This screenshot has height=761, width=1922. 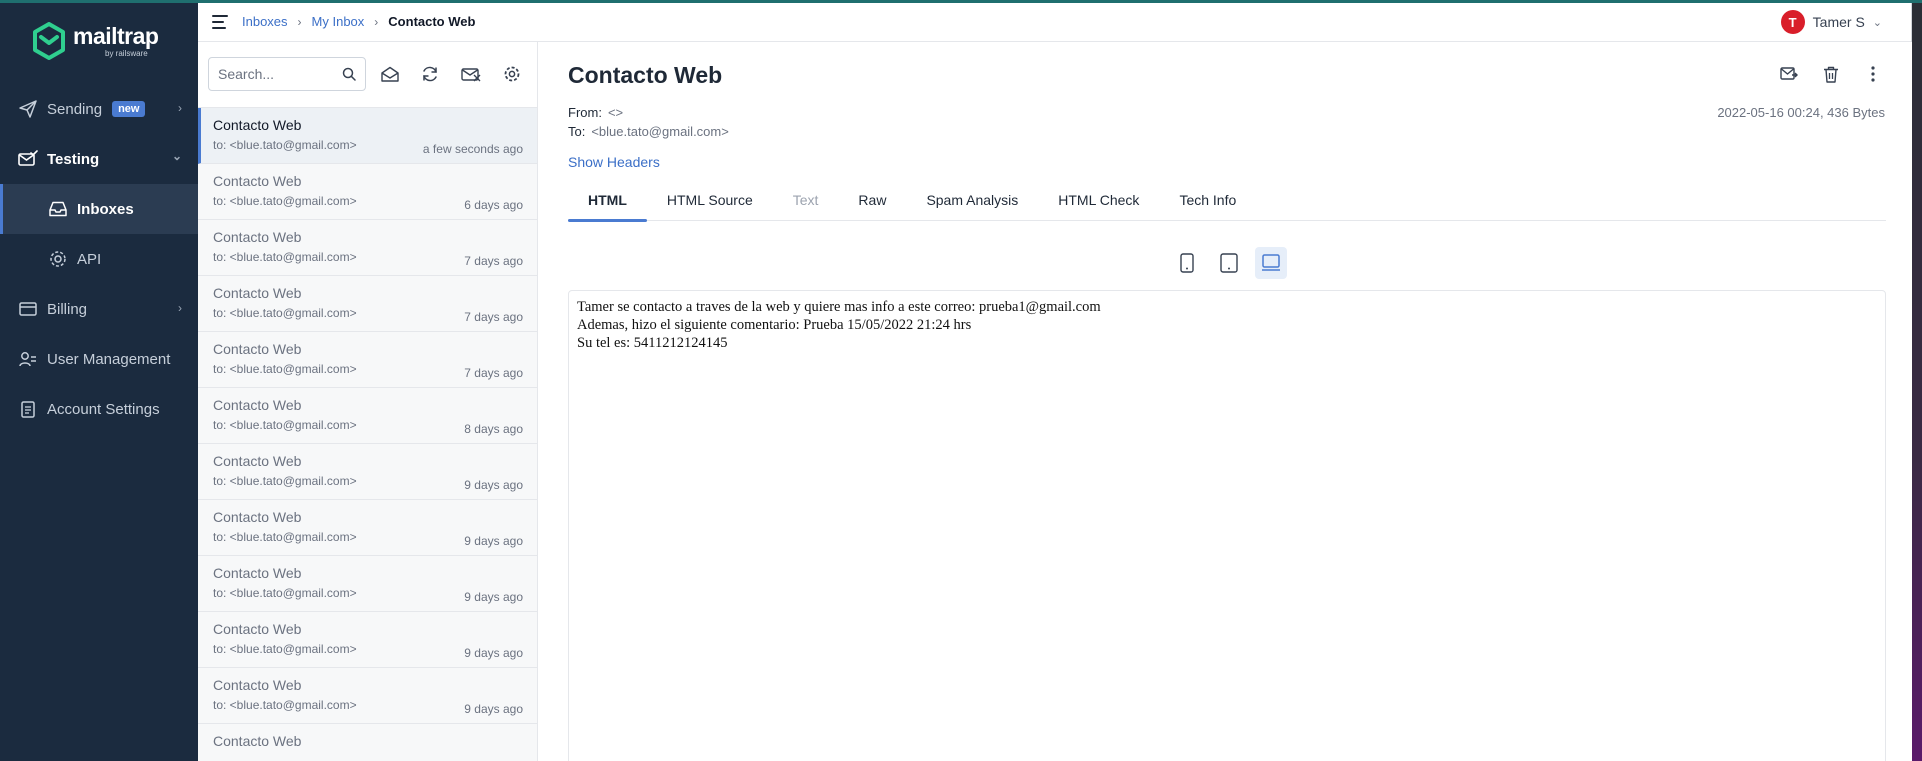 I want to click on sidebar-item-label: Testing, so click(x=73, y=159).